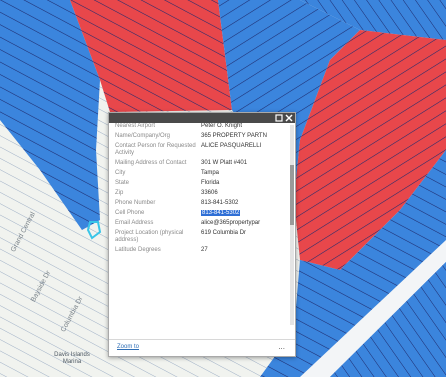  What do you see at coordinates (151, 163) in the screenshot?
I see `attribute-key: Mailing Address of Contact` at bounding box center [151, 163].